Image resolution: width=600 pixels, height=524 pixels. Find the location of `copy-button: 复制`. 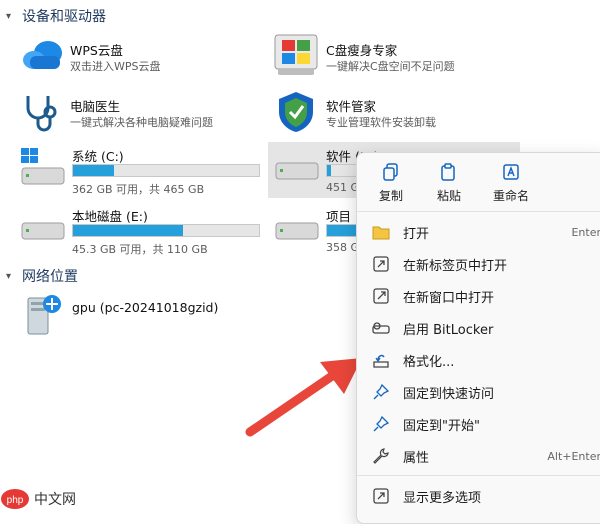

copy-button: 复制 is located at coordinates (391, 183).